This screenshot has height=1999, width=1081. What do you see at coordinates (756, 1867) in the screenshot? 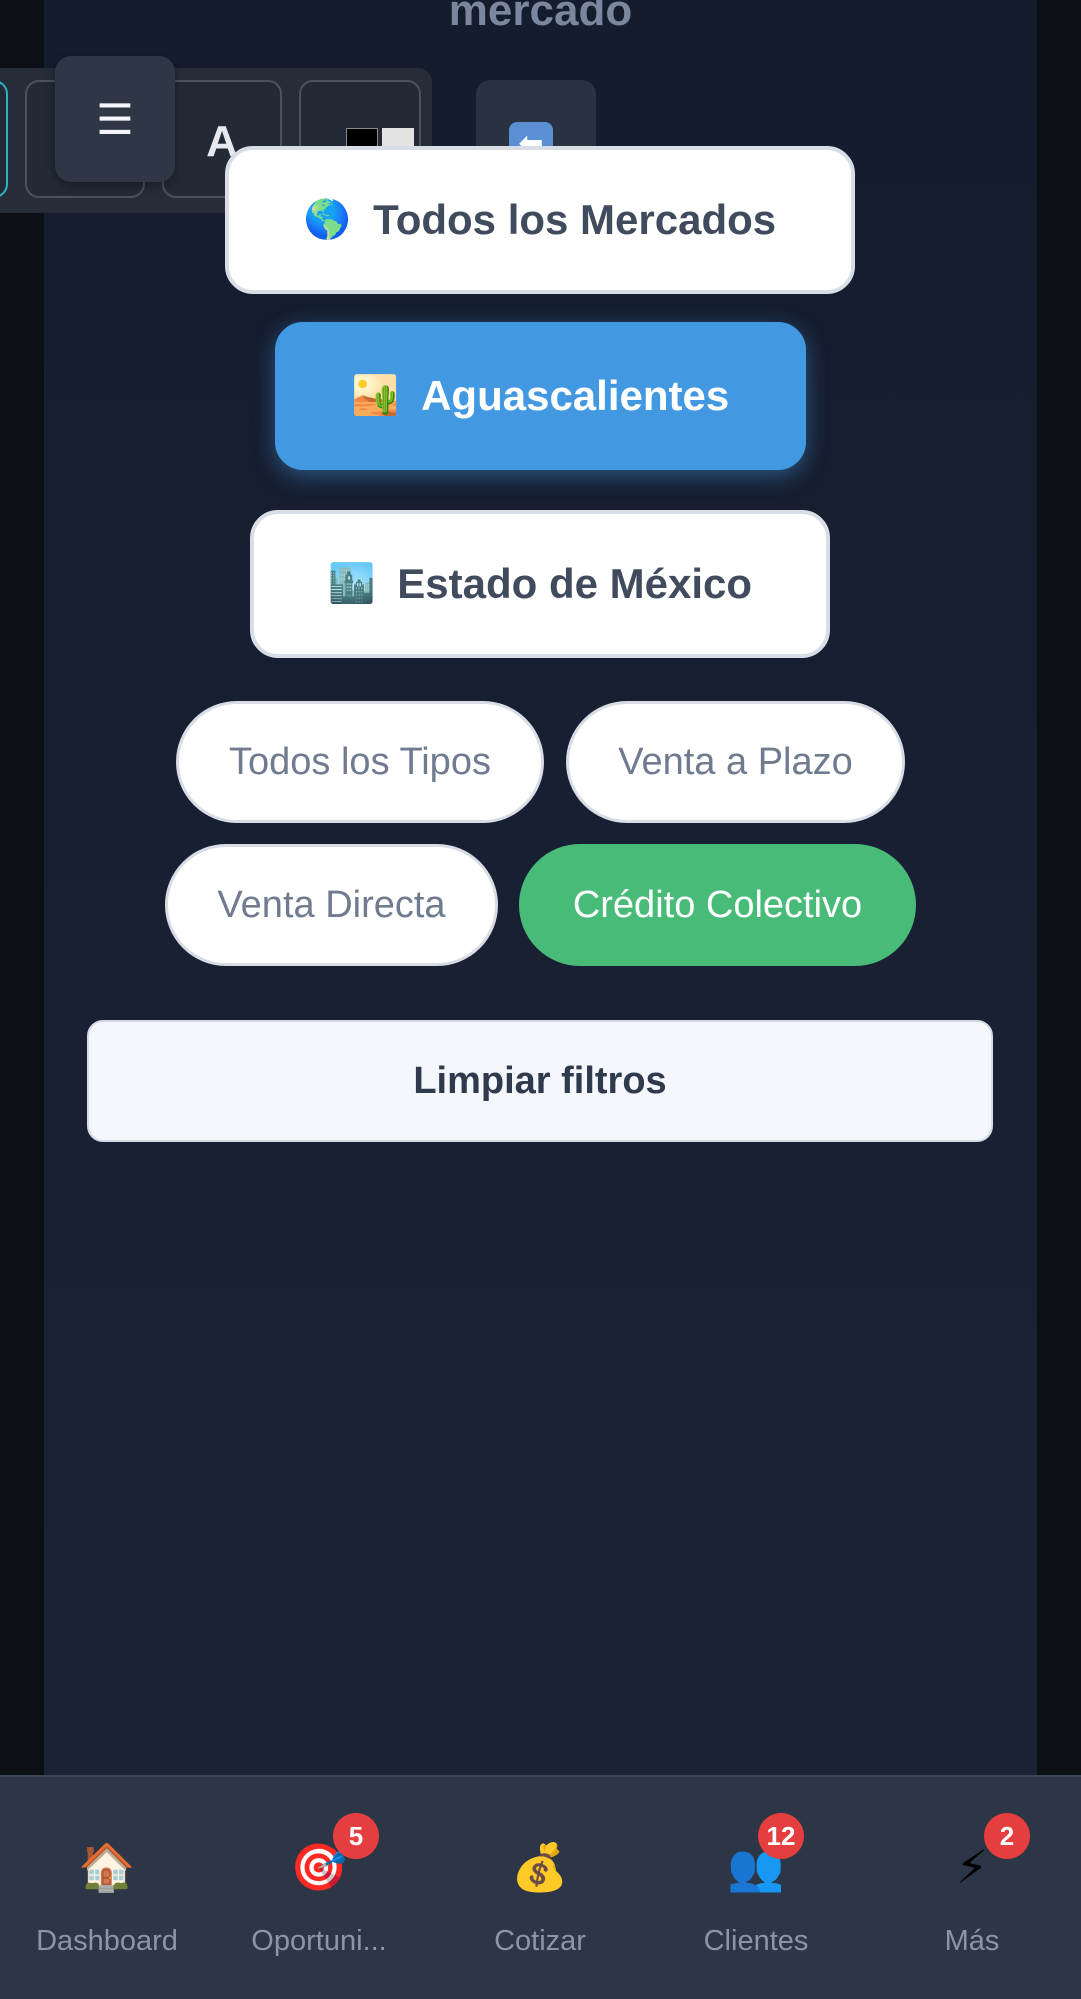
I see `users-icon: 👥` at bounding box center [756, 1867].